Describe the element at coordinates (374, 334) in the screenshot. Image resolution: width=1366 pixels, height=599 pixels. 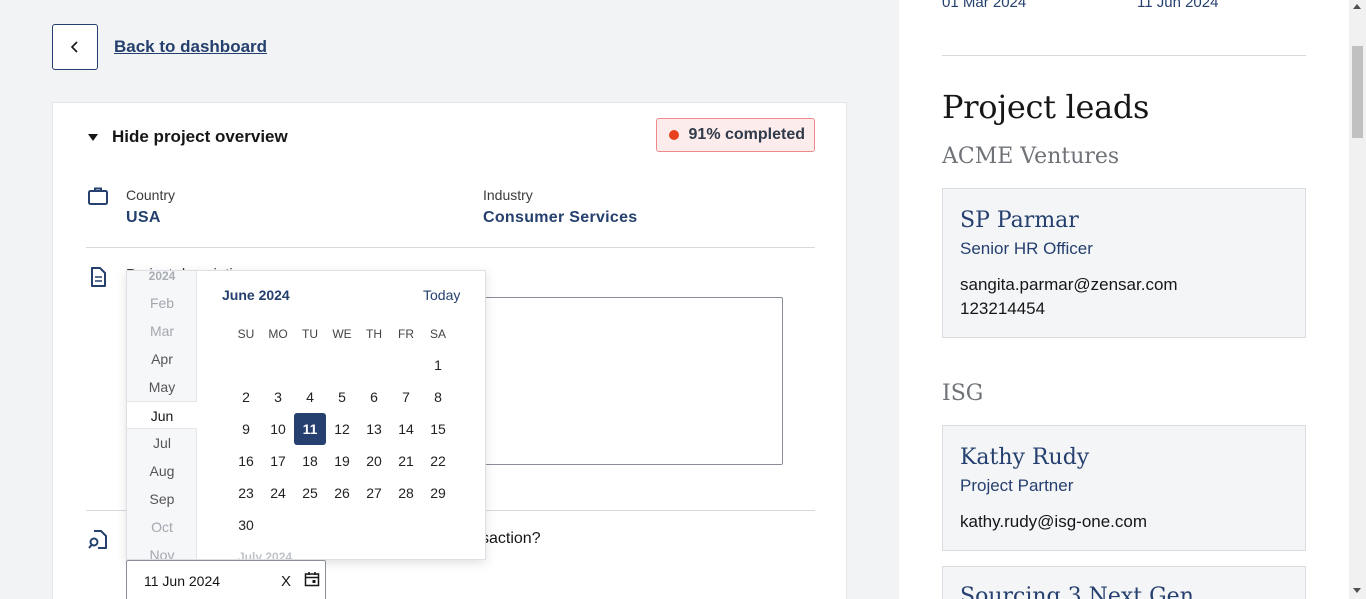
I see `weekday-header: TH` at that location.